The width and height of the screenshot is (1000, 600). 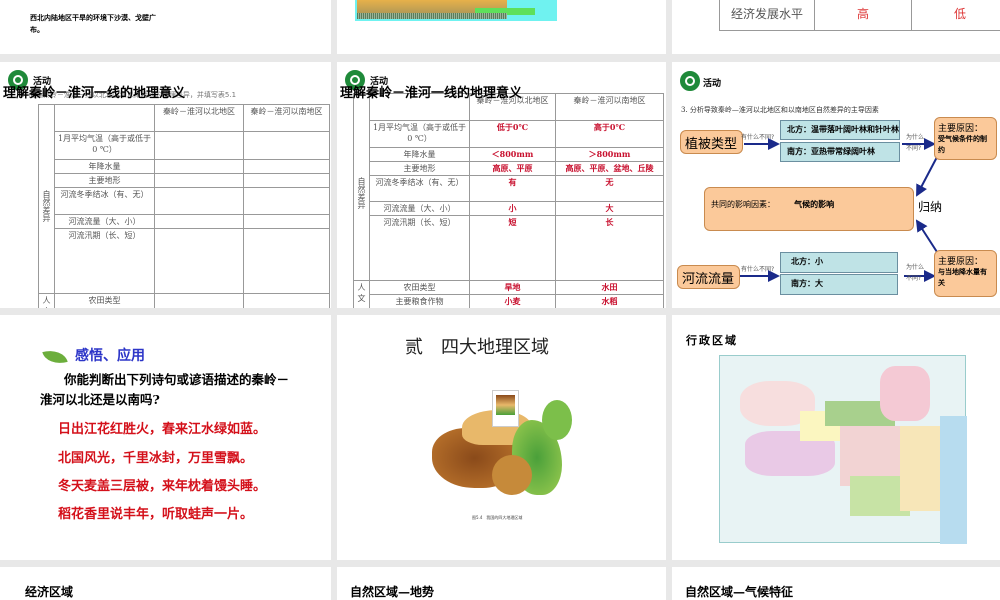 I want to click on slide-thumbnail: 行政区域, so click(x=836, y=437).